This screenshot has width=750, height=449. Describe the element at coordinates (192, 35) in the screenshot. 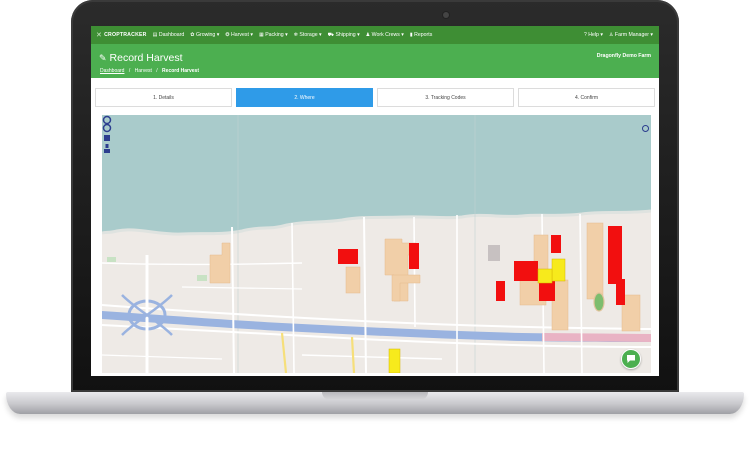

I see `growing-icon: ✿` at that location.